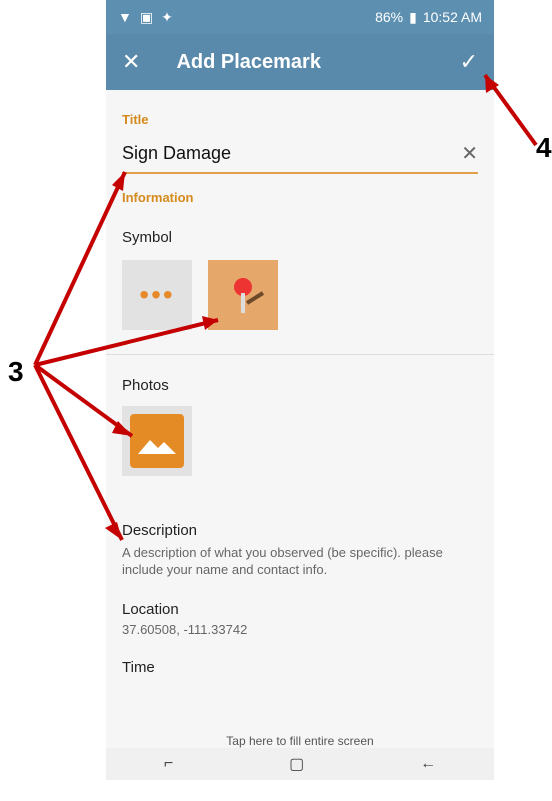 Image resolution: width=552 pixels, height=801 pixels. Describe the element at coordinates (544, 147) in the screenshot. I see `annotation-label-4: 4` at that location.